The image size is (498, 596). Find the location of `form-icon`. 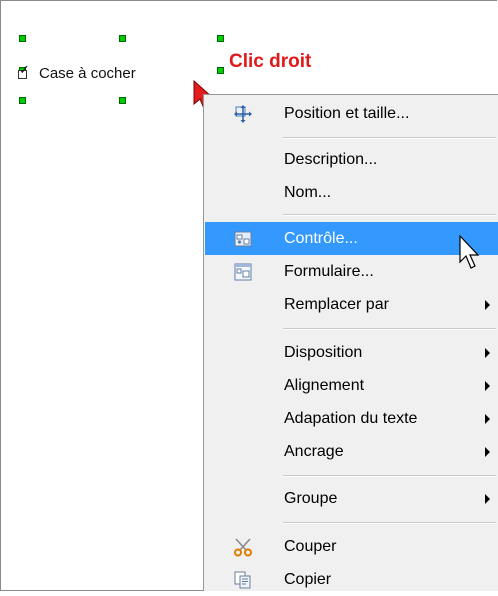

form-icon is located at coordinates (243, 272).